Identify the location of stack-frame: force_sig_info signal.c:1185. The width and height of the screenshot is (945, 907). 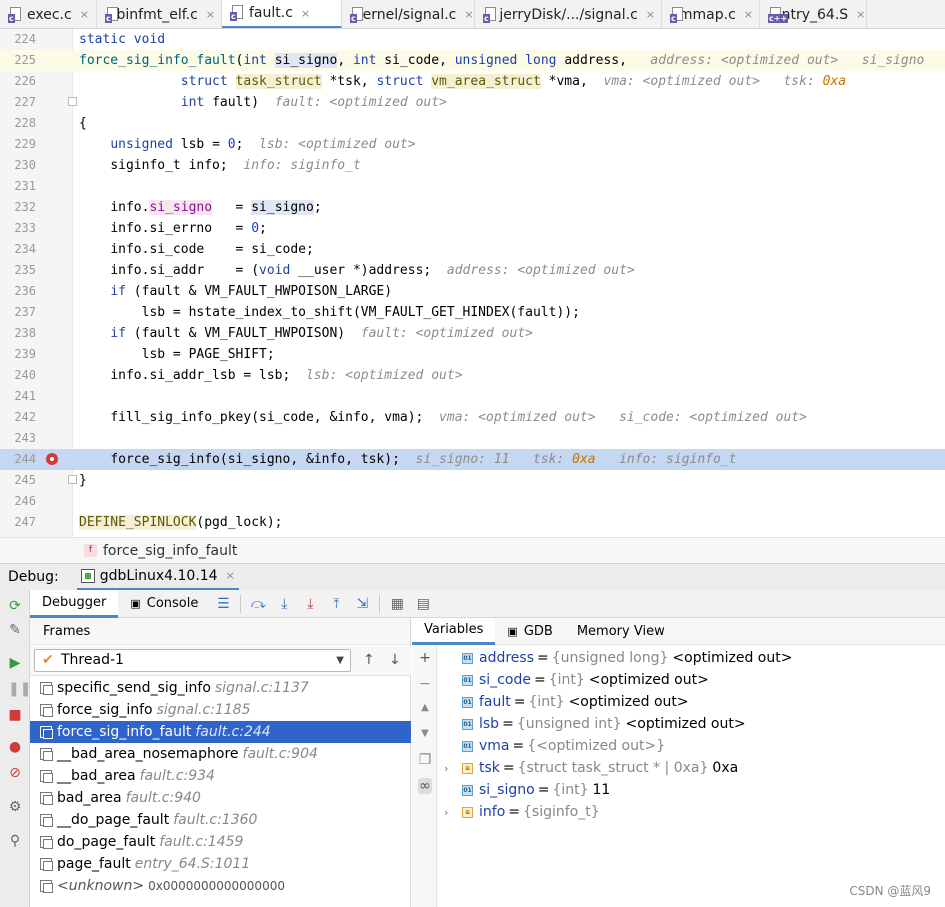
(220, 710).